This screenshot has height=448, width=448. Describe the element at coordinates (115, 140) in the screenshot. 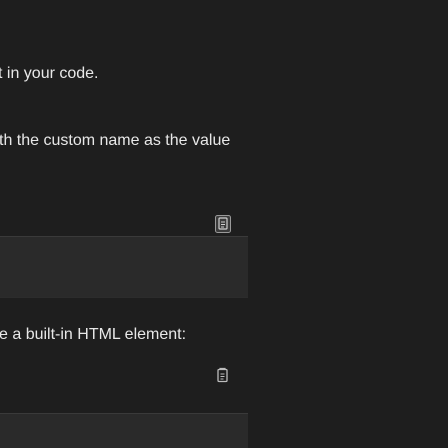

I see `paragraph-2: th the custom name as the value` at that location.